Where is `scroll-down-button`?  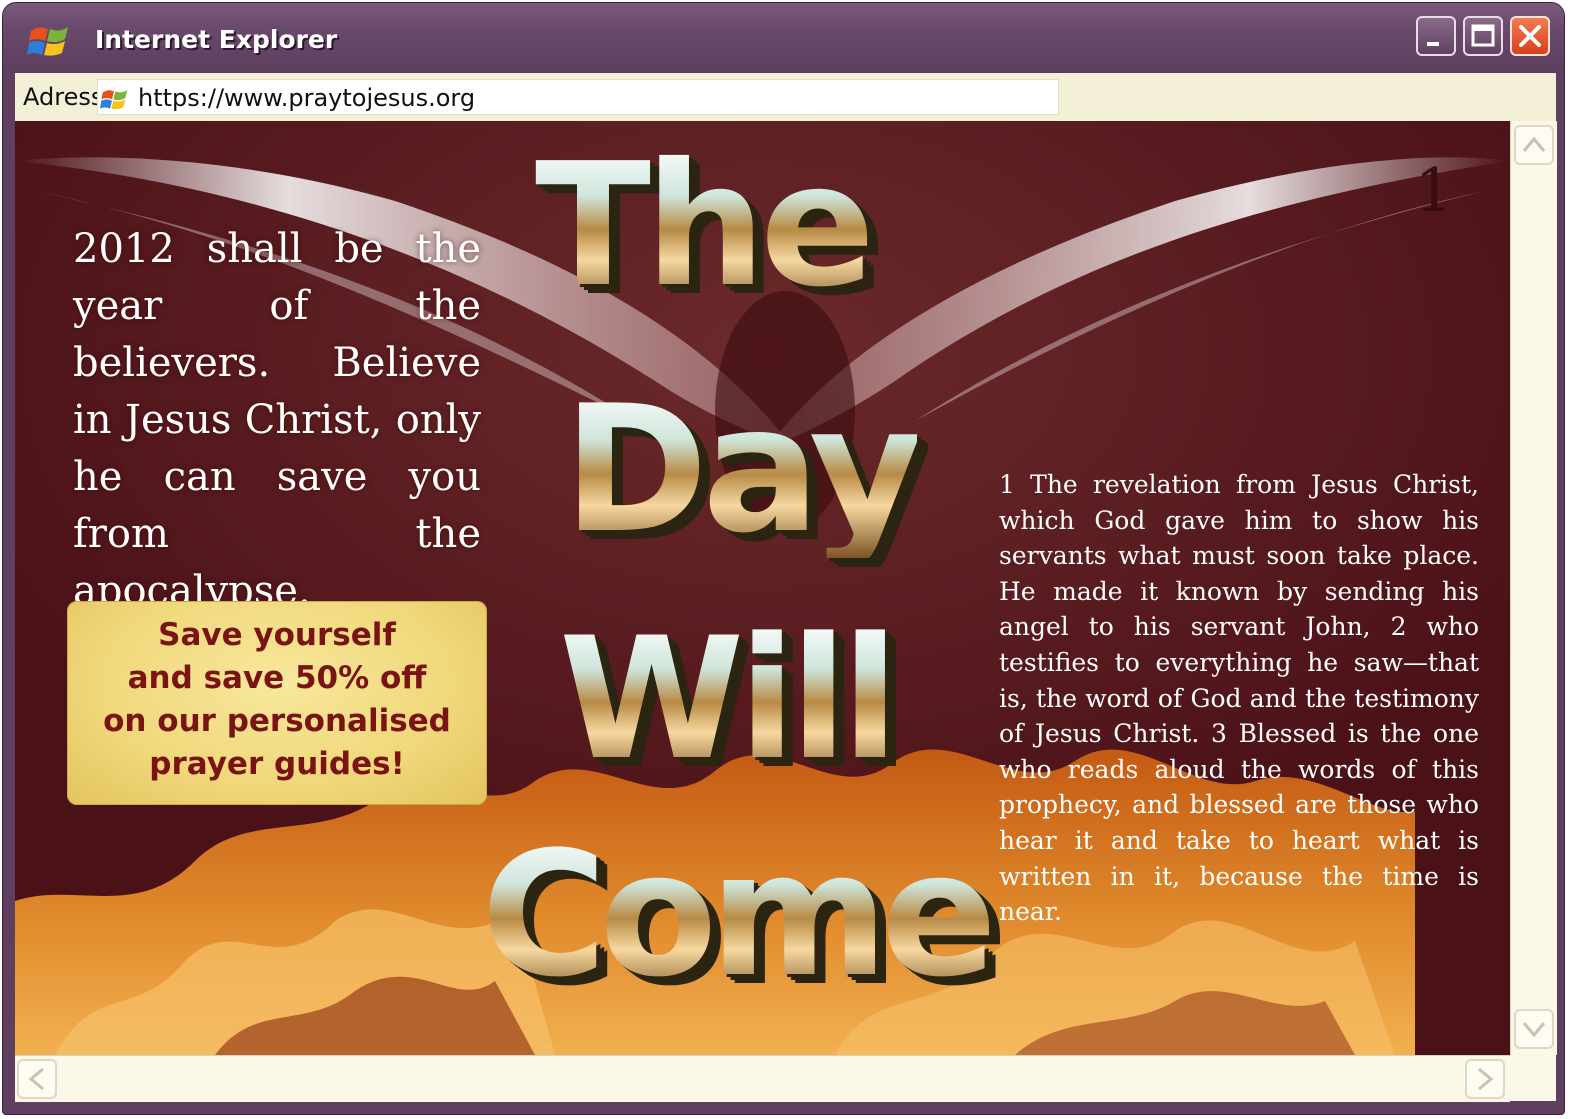 scroll-down-button is located at coordinates (1534, 1029).